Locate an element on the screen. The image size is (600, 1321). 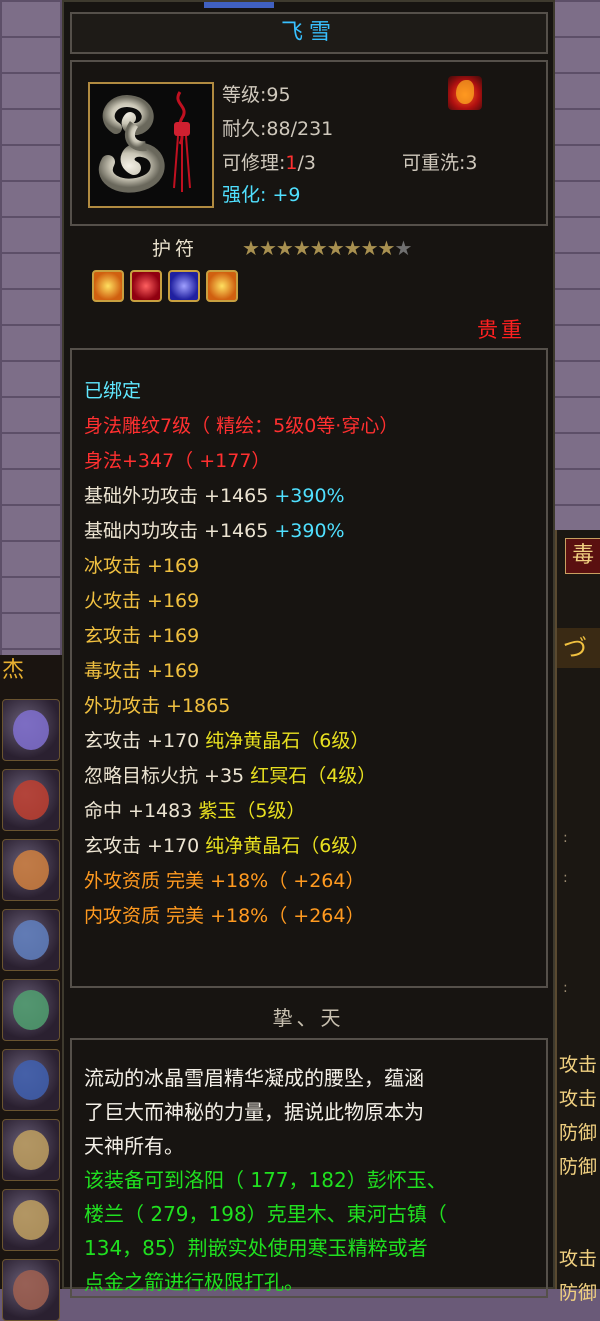
gem-red-stone-icon is located at coordinates (146, 286).